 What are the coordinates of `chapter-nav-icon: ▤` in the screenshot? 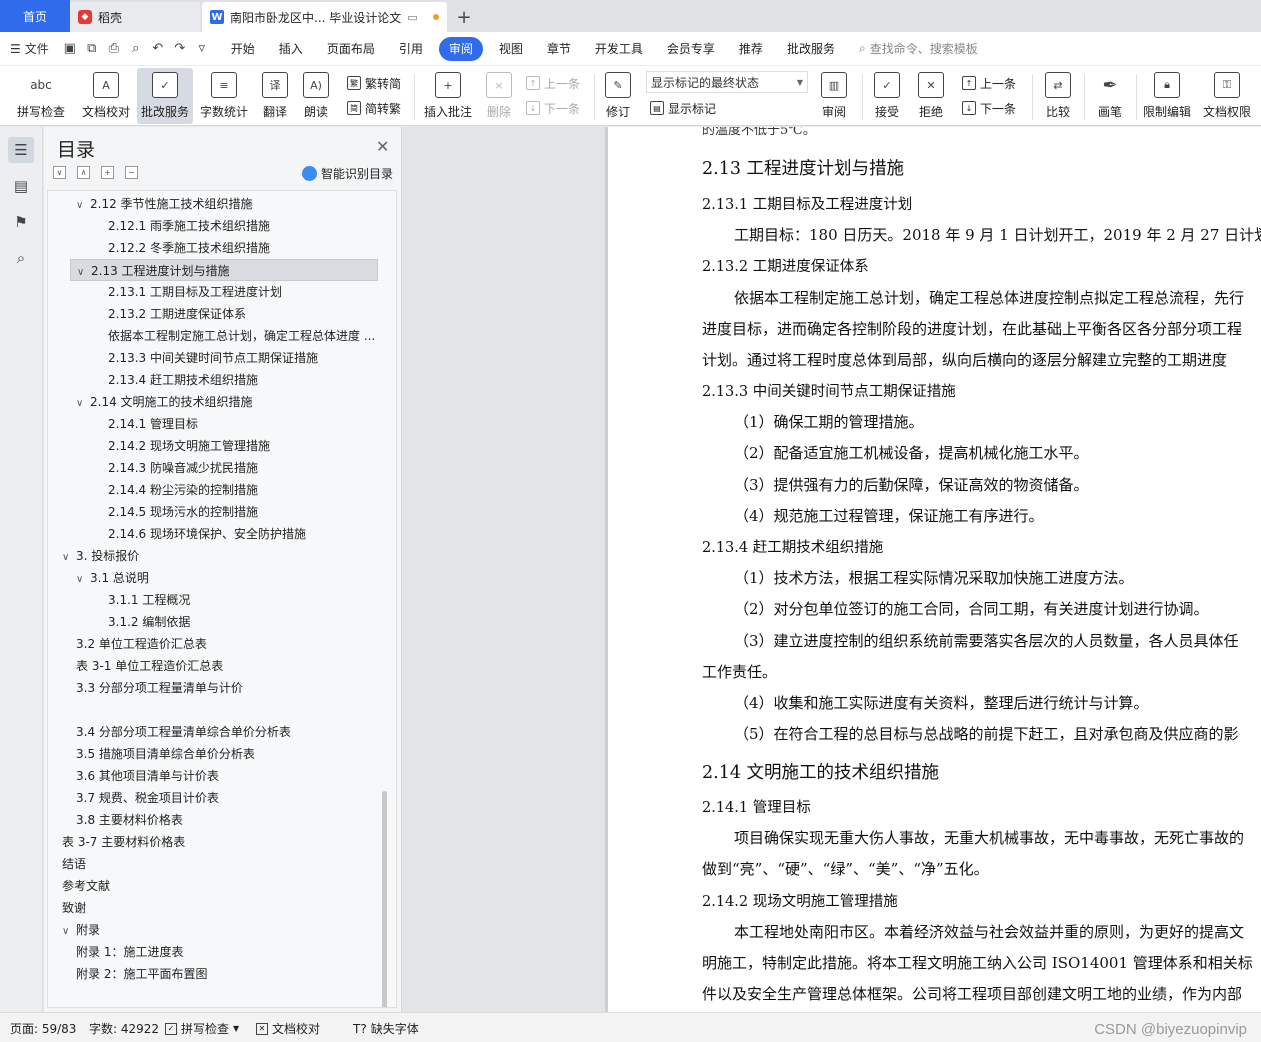 It's located at (21, 186).